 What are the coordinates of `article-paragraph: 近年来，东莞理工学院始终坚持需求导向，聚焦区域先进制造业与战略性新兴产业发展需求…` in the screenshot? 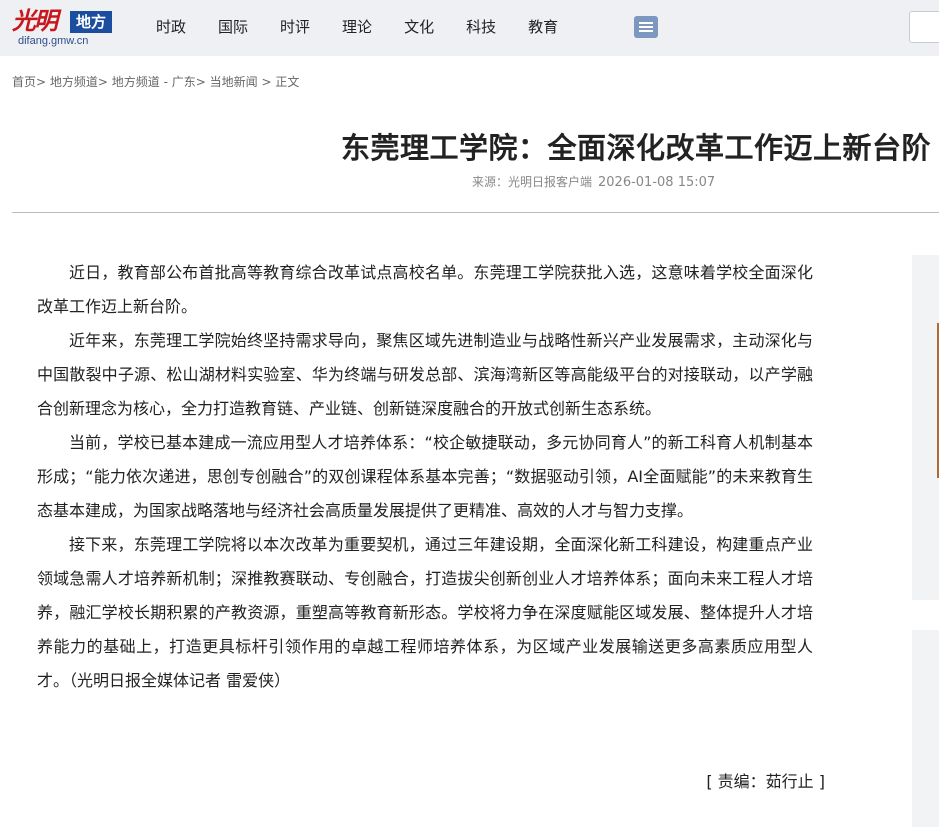 It's located at (425, 374).